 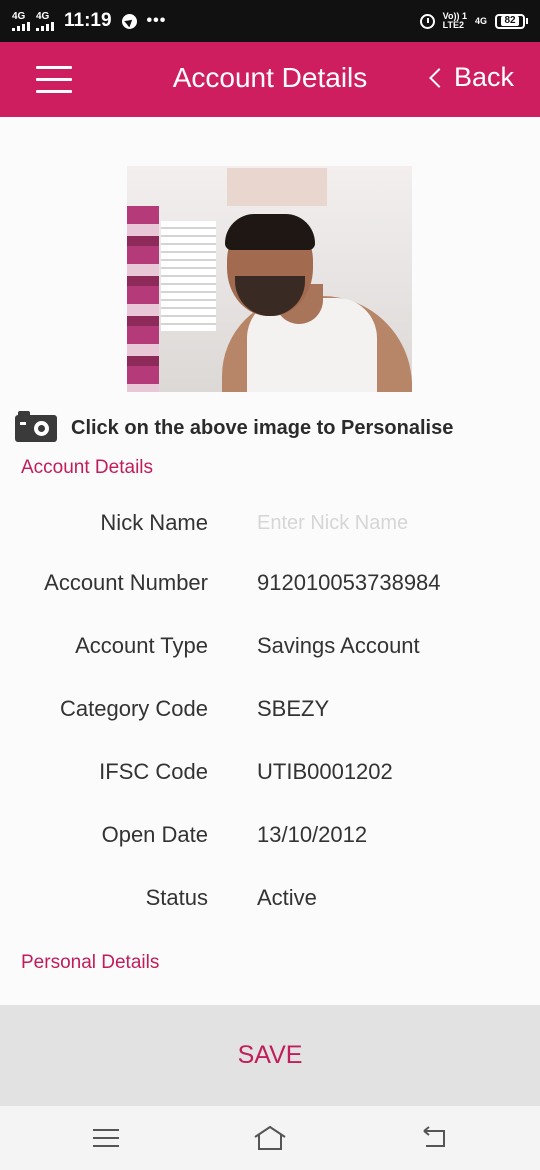 I want to click on signal-icon-2: 4G, so click(x=45, y=20).